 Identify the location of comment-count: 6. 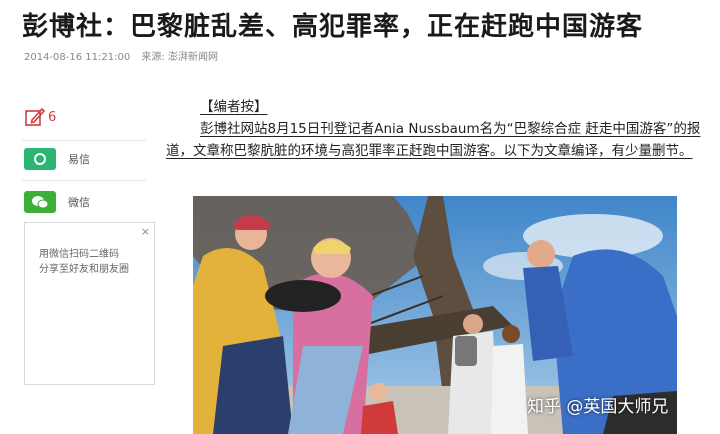
(52, 117).